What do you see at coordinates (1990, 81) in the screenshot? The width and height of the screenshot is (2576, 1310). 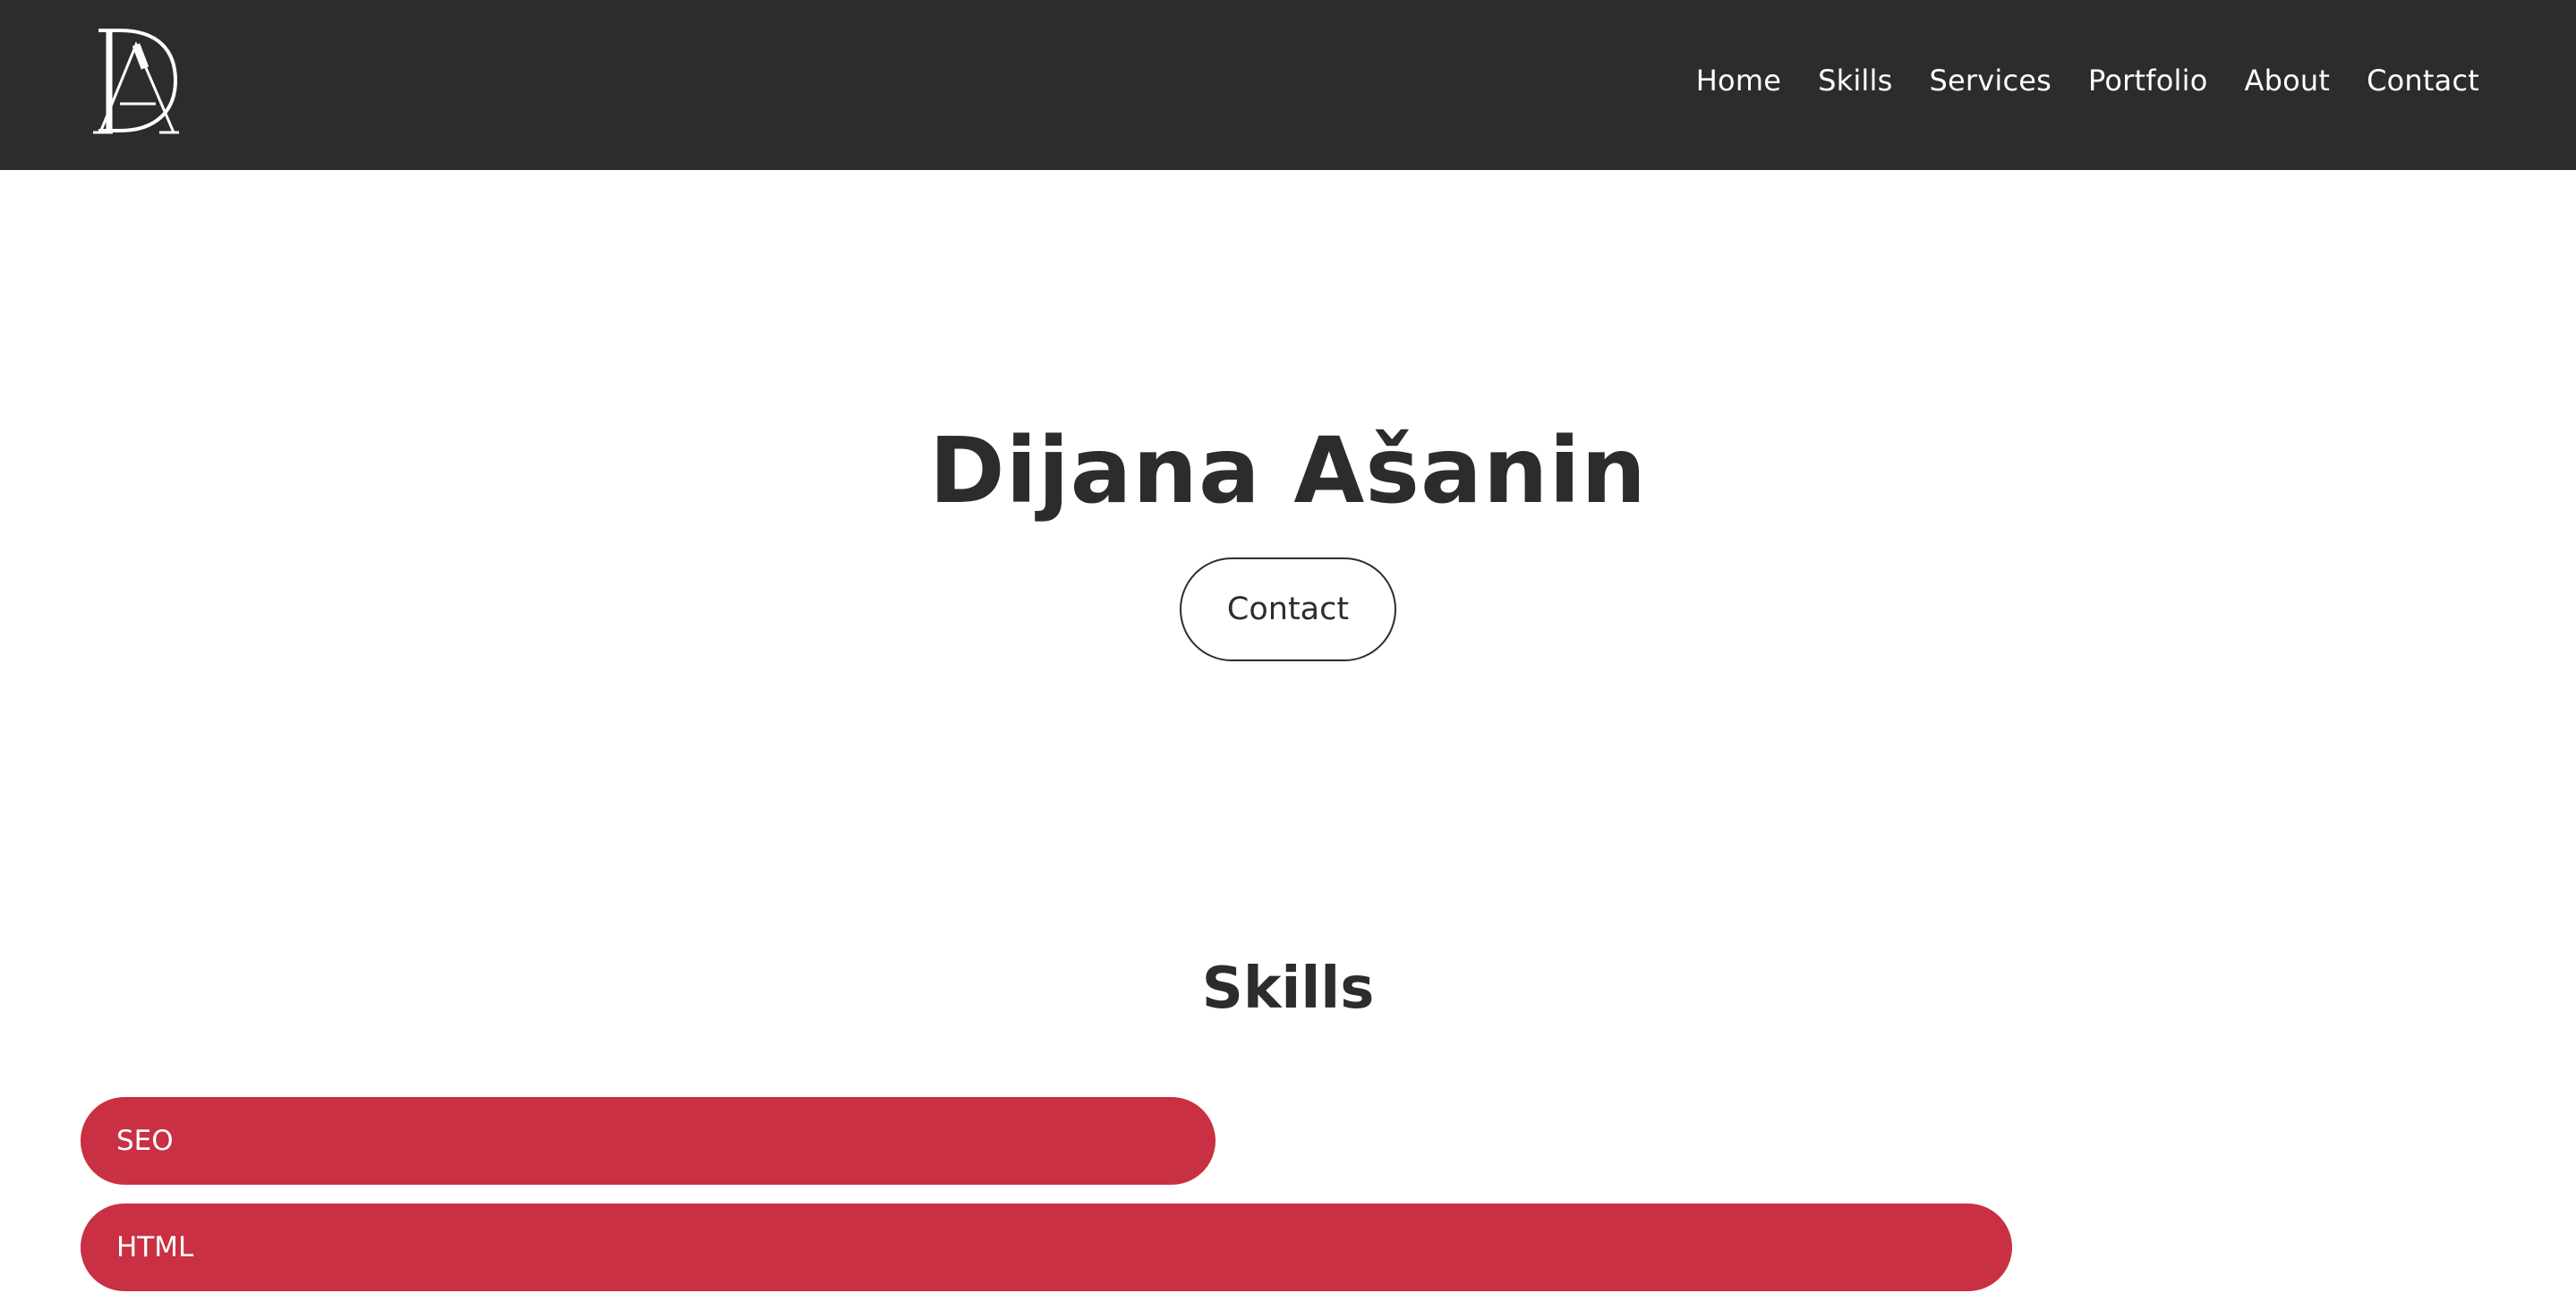 I see `nav-link-services: Services` at bounding box center [1990, 81].